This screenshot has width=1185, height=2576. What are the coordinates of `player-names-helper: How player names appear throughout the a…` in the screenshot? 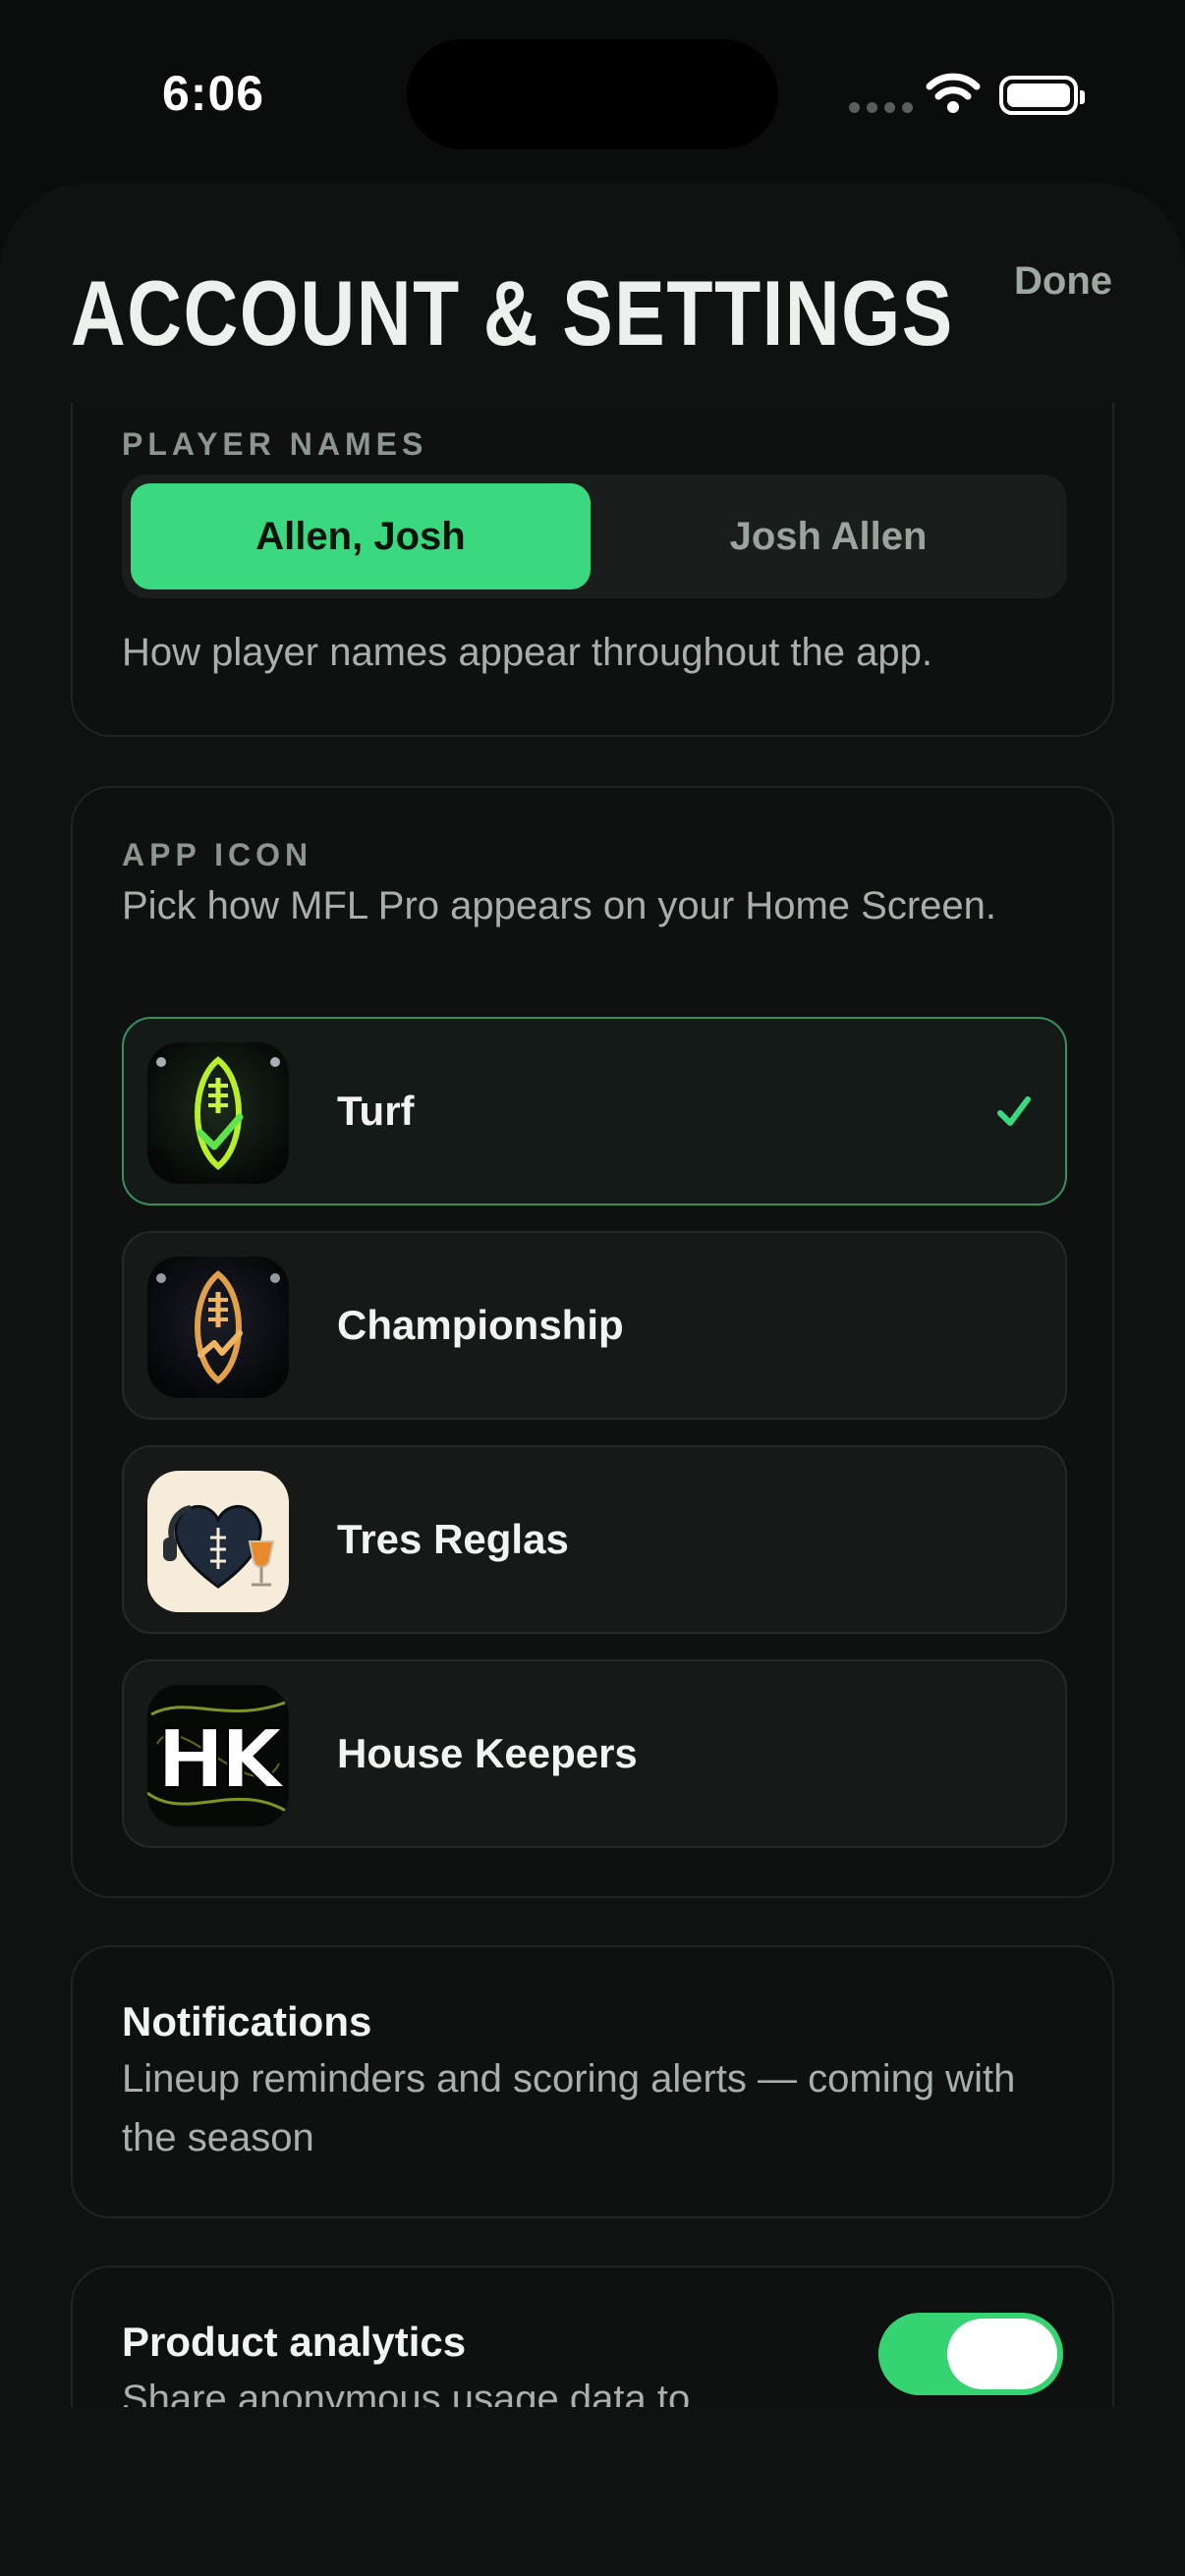 It's located at (527, 652).